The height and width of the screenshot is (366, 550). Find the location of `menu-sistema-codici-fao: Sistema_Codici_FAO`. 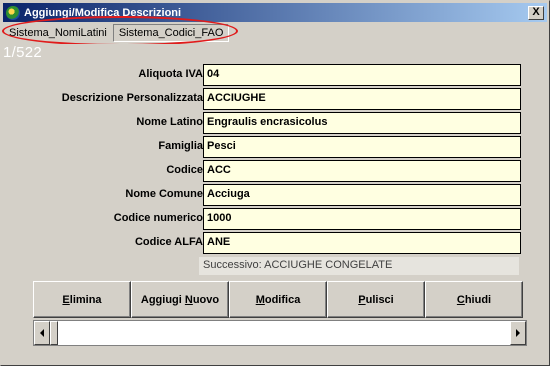

menu-sistema-codici-fao: Sistema_Codici_FAO is located at coordinates (171, 32).